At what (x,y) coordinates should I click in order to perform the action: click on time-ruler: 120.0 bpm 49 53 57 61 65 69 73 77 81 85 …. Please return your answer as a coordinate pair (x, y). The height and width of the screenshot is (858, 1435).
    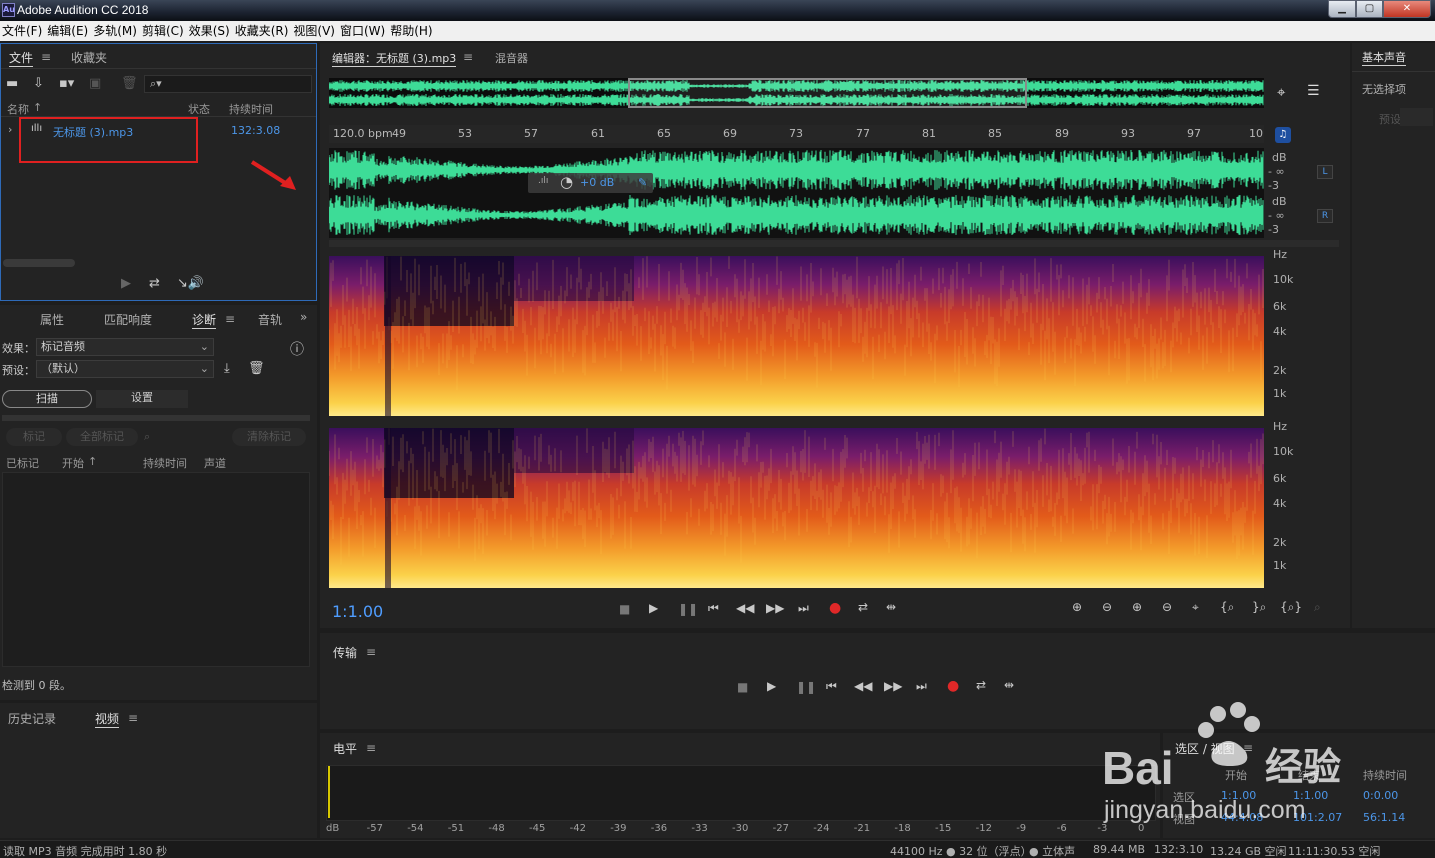
    Looking at the image, I should click on (796, 134).